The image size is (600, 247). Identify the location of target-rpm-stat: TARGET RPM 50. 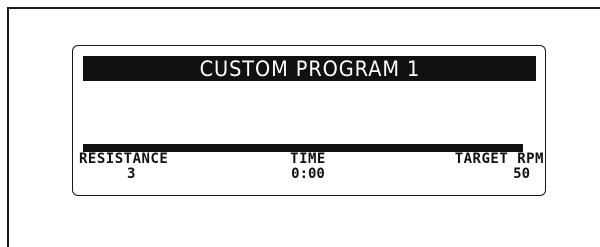
(482, 166).